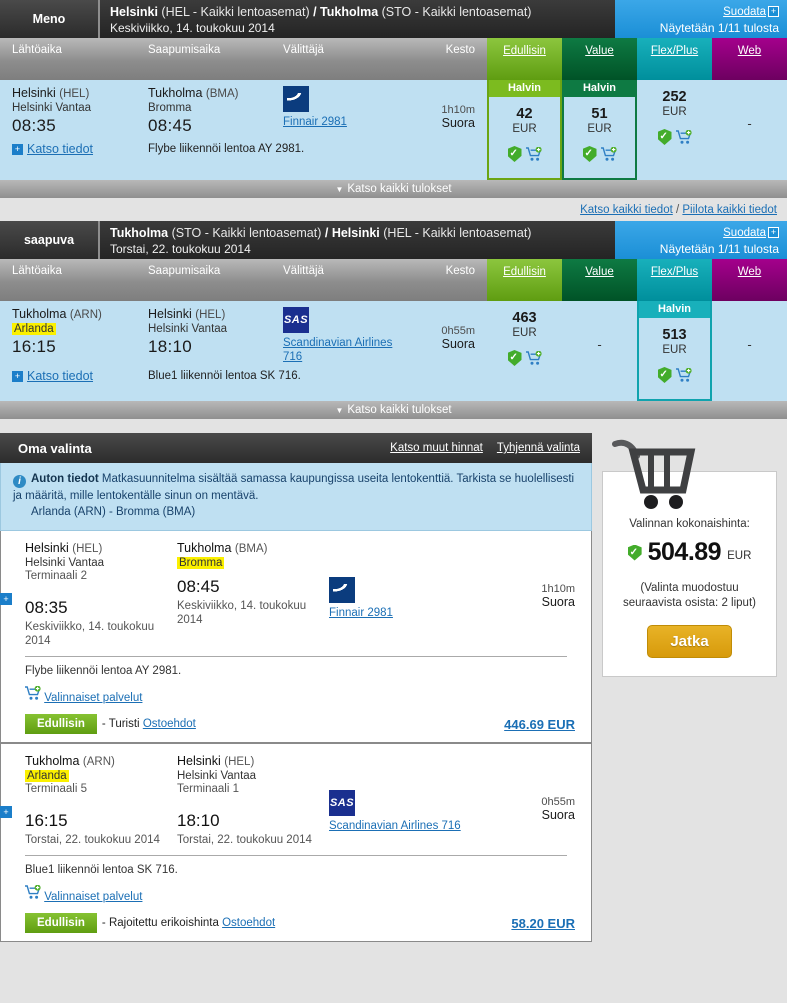 This screenshot has height=1003, width=787. What do you see at coordinates (222, 94) in the screenshot?
I see `arrival-code: (BMA)` at bounding box center [222, 94].